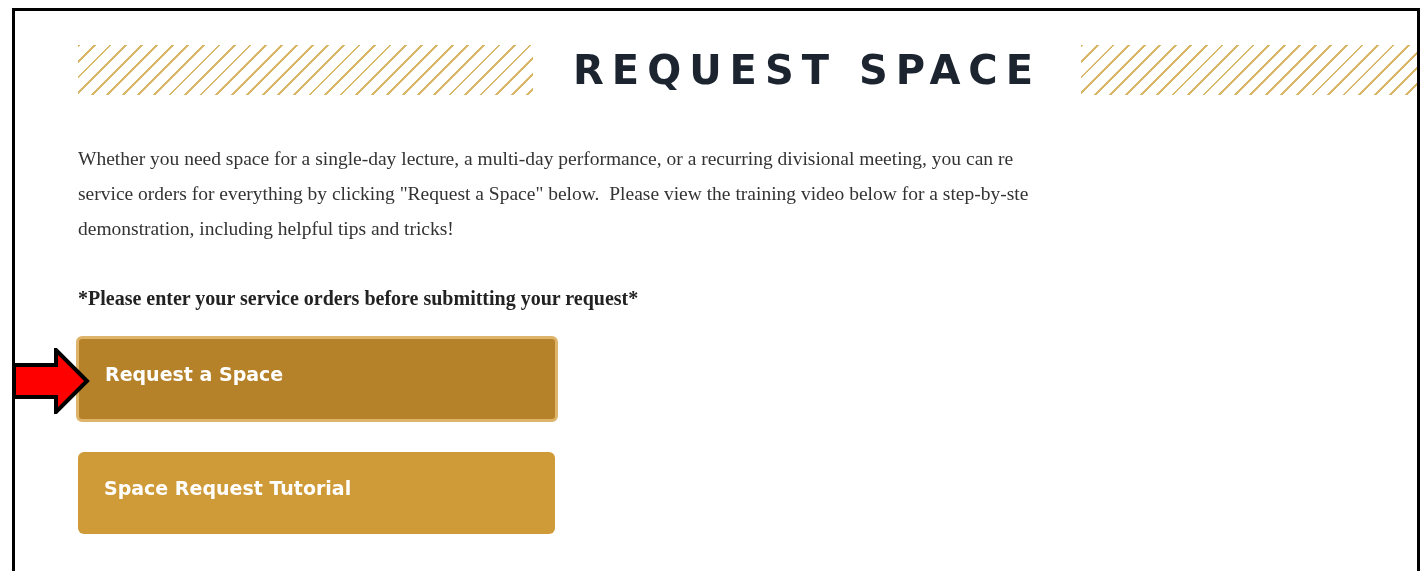 This screenshot has height=571, width=1424. I want to click on link-button: Request a Space, so click(317, 379).